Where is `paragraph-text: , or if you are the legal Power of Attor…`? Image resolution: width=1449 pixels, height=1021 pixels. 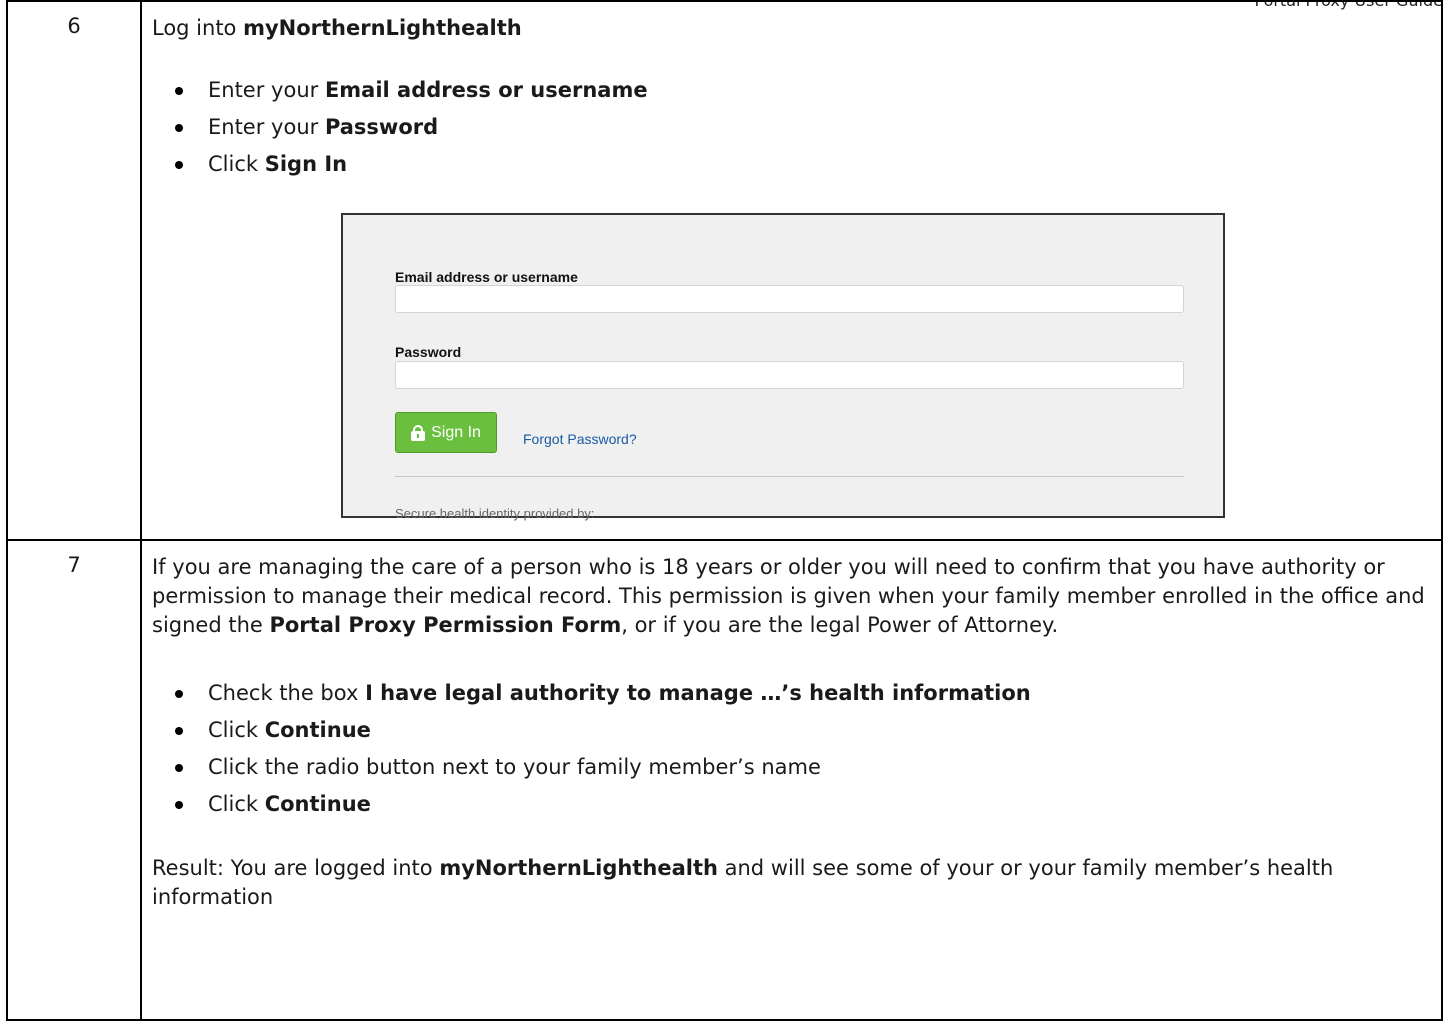
paragraph-text: , or if you are the legal Power of Attor… is located at coordinates (840, 625).